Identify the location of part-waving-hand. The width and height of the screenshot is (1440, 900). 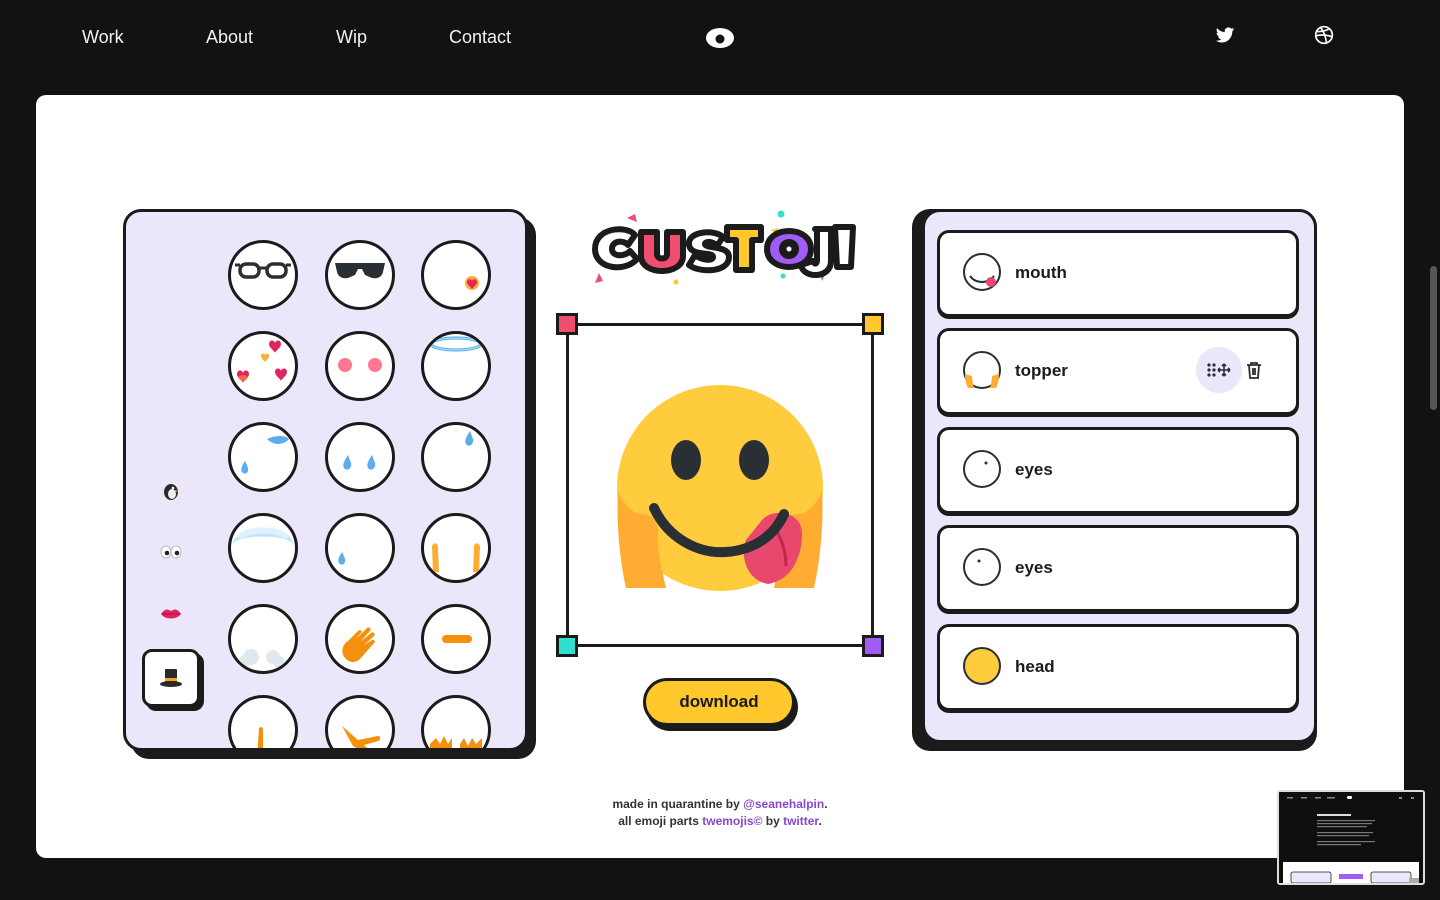
(360, 639).